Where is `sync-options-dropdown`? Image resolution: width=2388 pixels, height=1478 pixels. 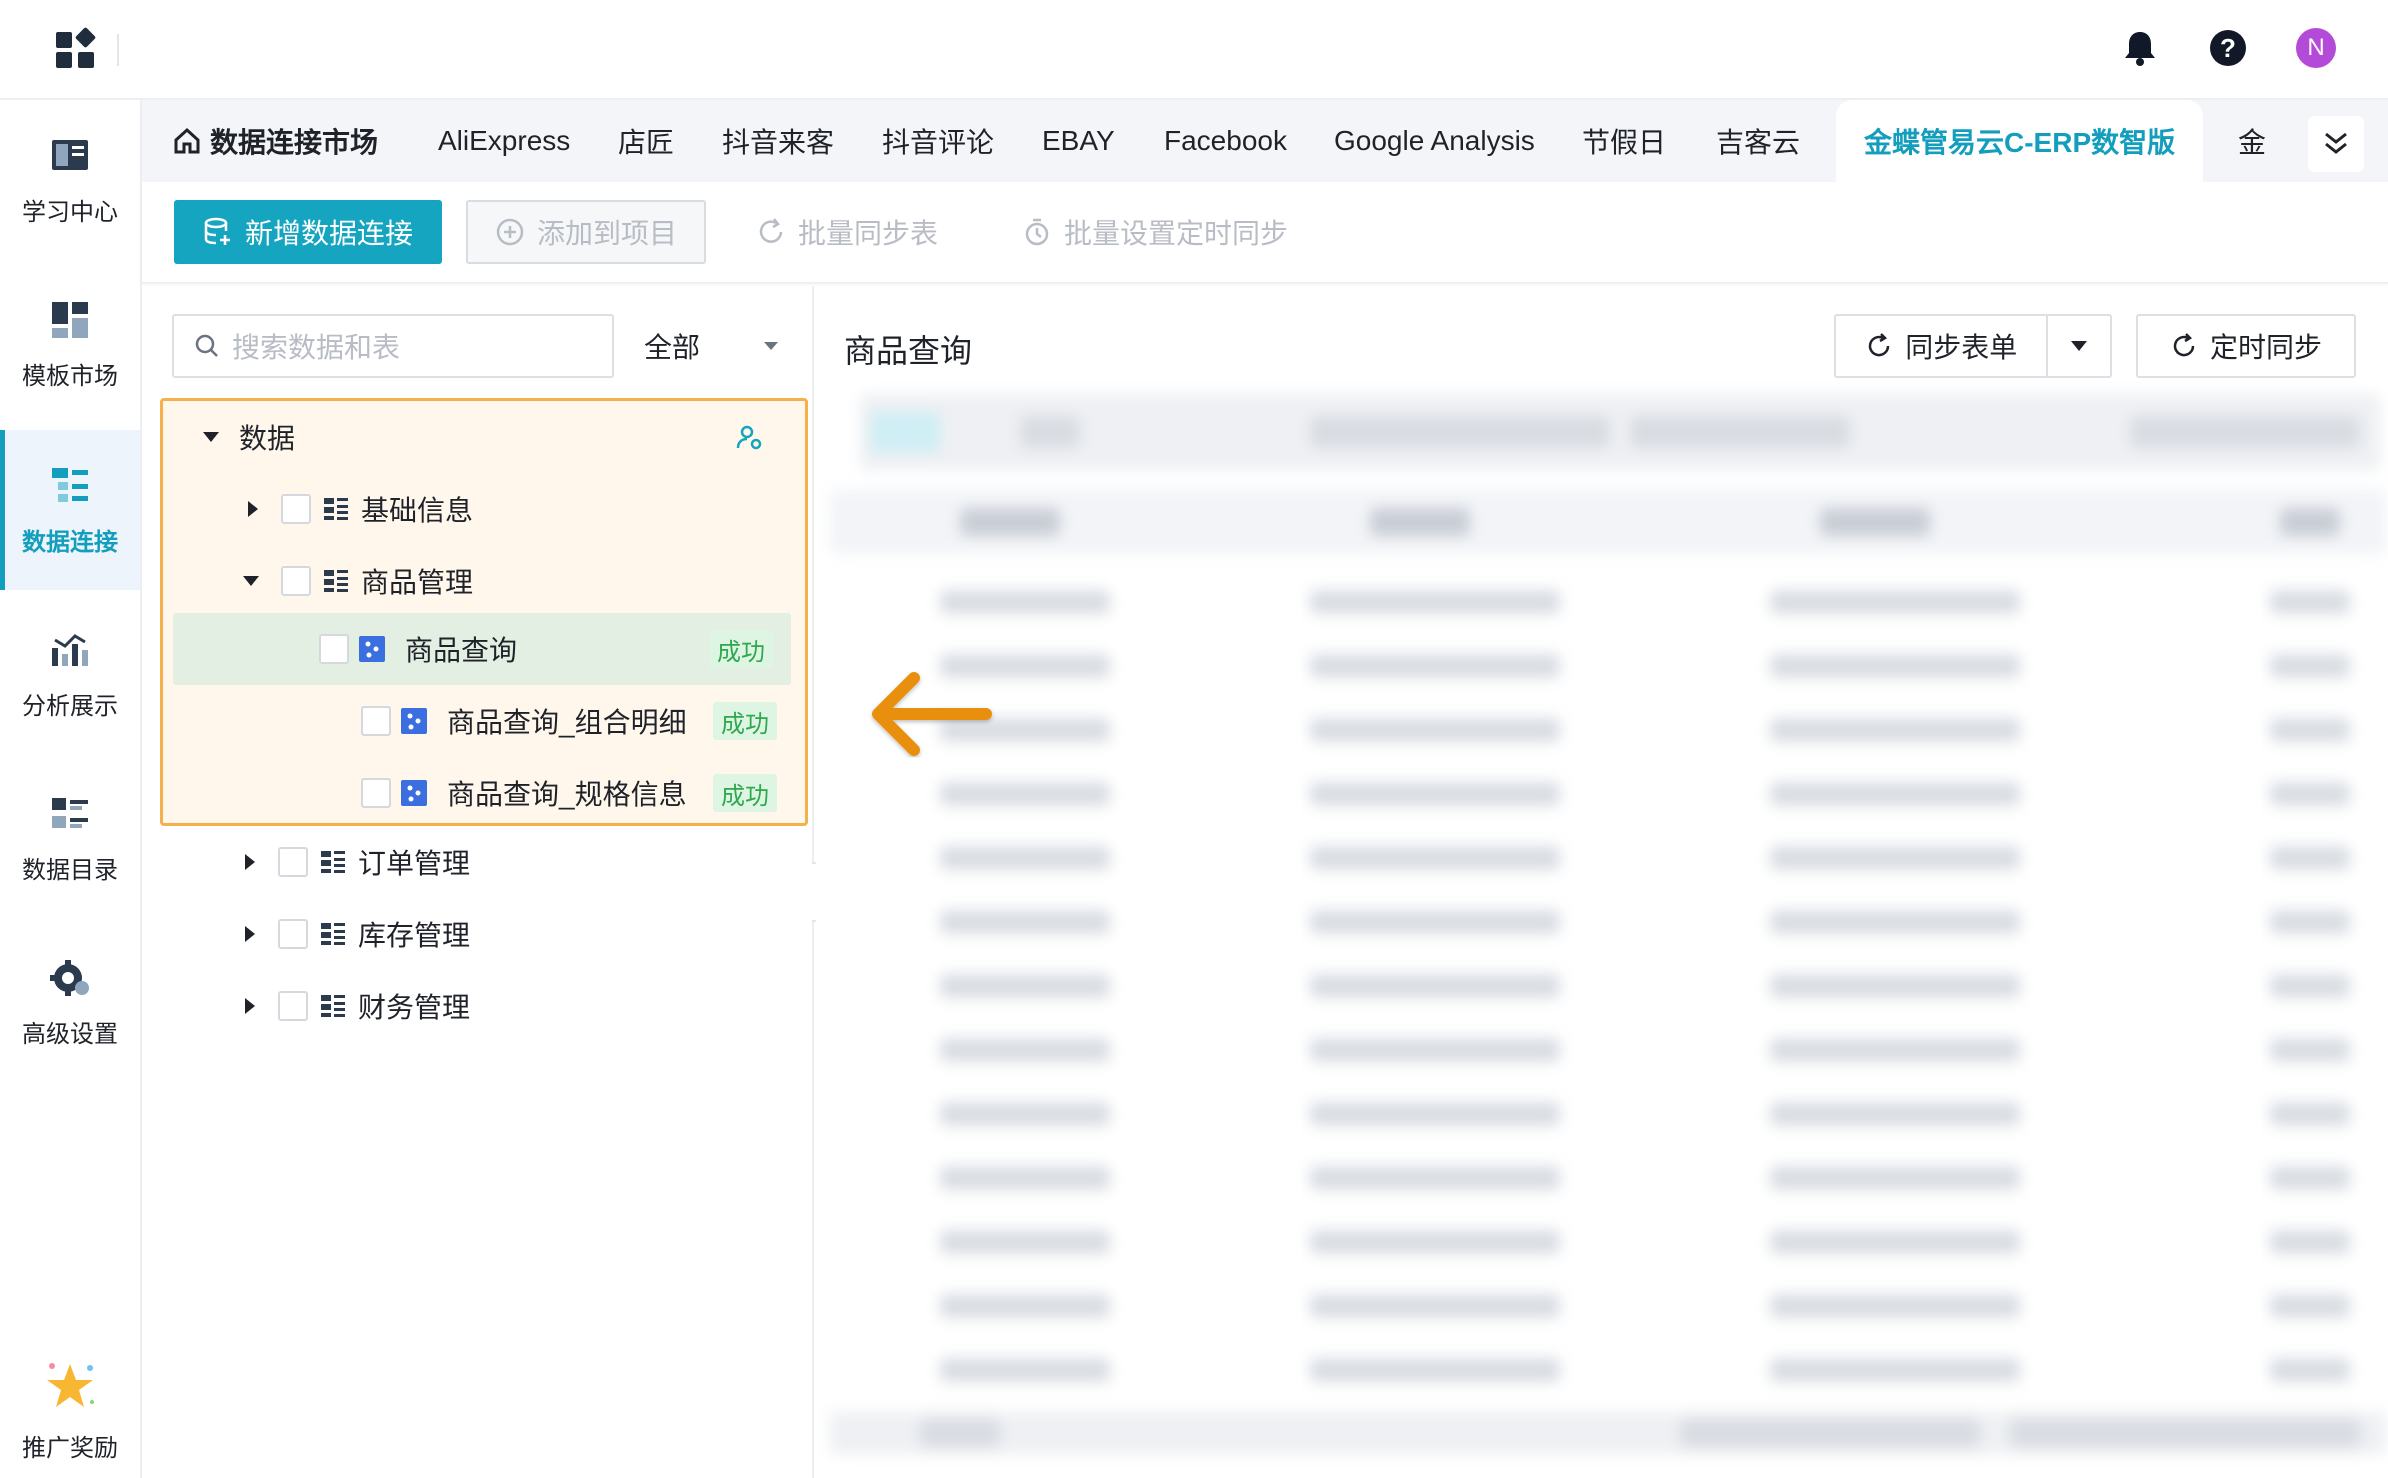 sync-options-dropdown is located at coordinates (2079, 346).